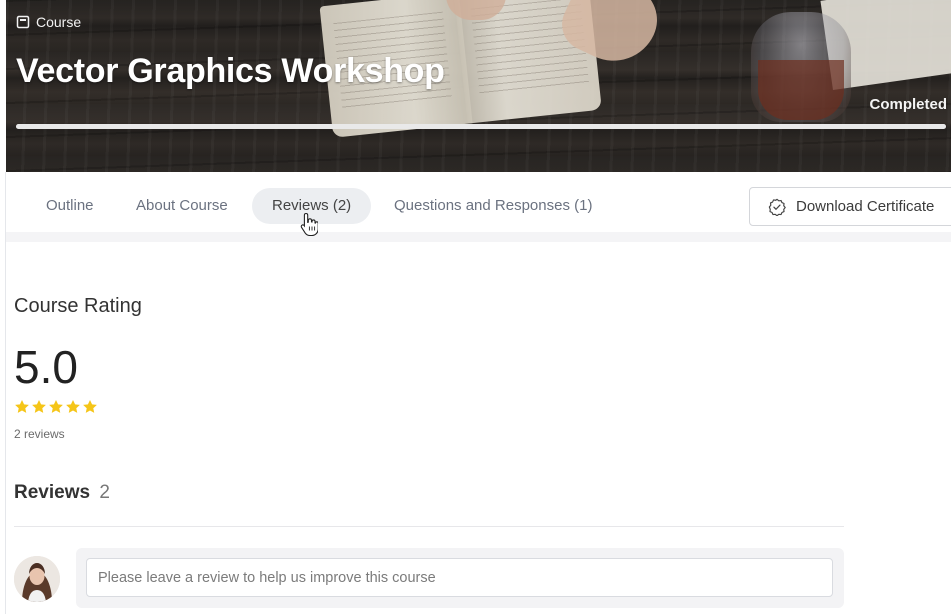 Image resolution: width=951 pixels, height=614 pixels. I want to click on rating-stars, so click(56, 407).